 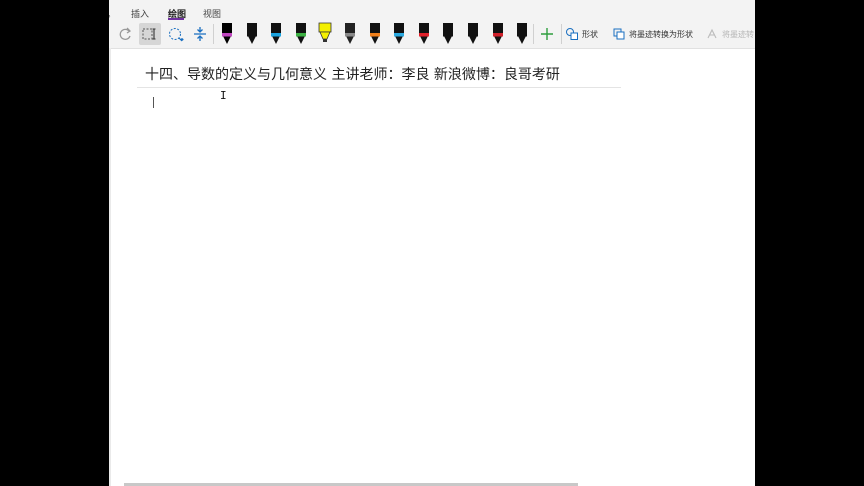 What do you see at coordinates (352, 74) in the screenshot?
I see `page-title: 十四、导数的定义与几何意义 主讲老师：李良 新浪微博：良哥考研` at bounding box center [352, 74].